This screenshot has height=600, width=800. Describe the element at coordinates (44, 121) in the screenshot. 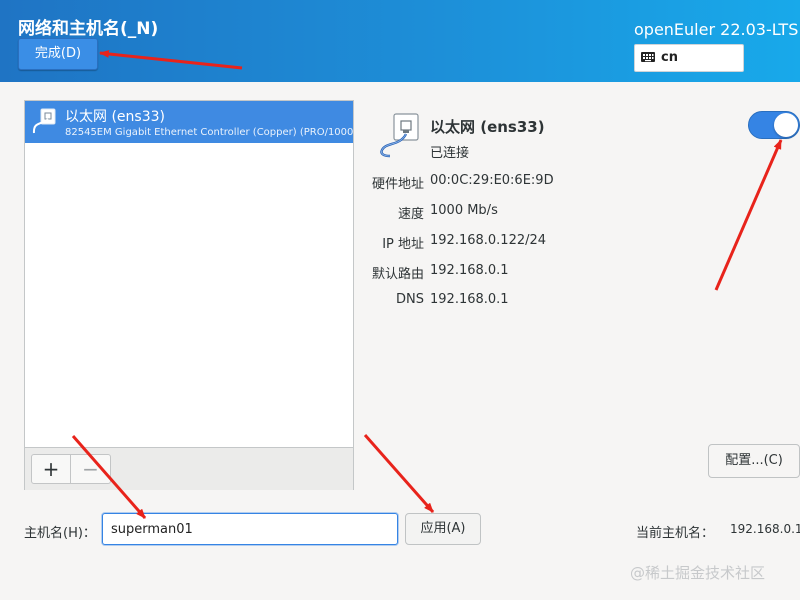

I see `ethernet-icon` at that location.